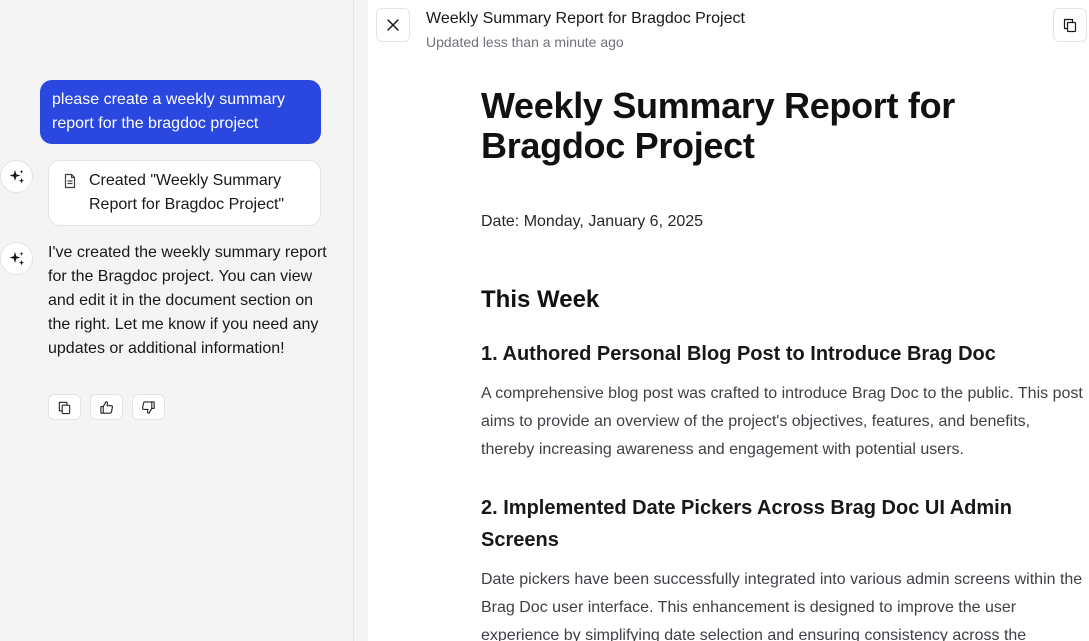 The width and height of the screenshot is (1089, 641). I want to click on file-text-icon, so click(70, 181).